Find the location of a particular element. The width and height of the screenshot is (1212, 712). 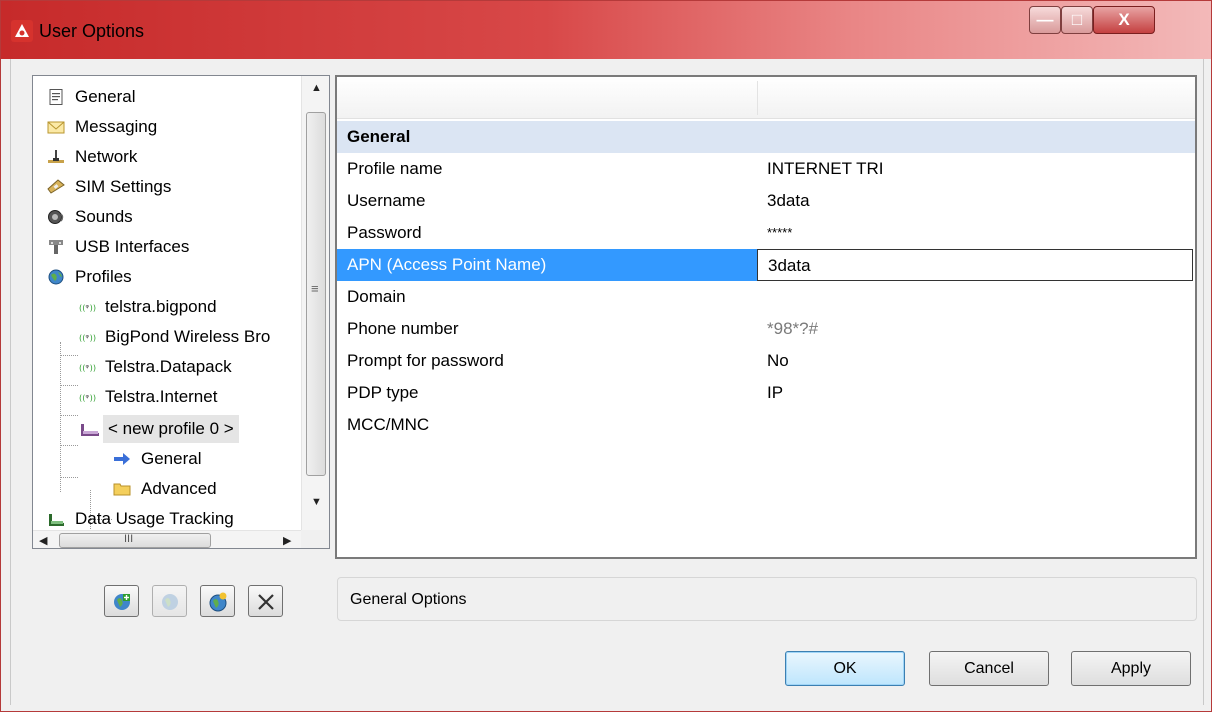

property-name: Domain is located at coordinates (376, 296).